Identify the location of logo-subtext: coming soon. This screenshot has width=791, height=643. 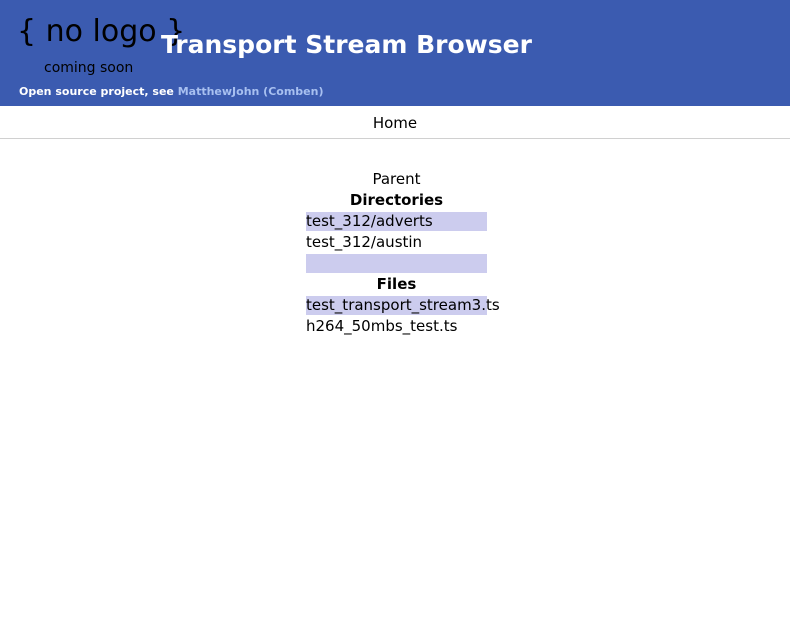
(89, 68).